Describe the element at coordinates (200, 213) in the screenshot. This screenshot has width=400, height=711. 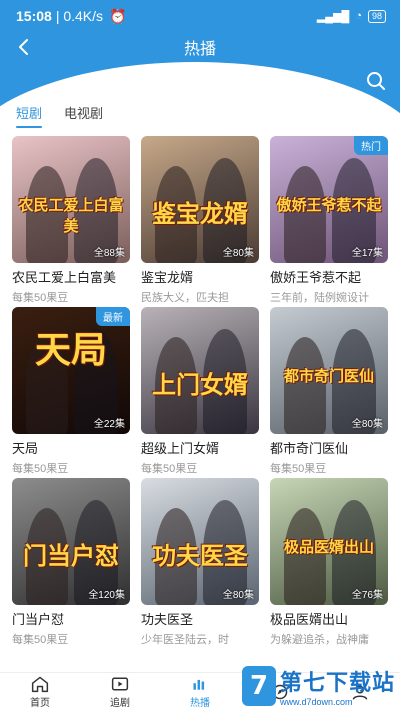
I see `poster-title-art: 鉴宝龙婿` at that location.